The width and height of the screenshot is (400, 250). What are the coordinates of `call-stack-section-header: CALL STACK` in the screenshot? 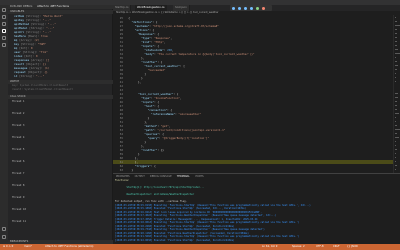 It's located at (60, 97).